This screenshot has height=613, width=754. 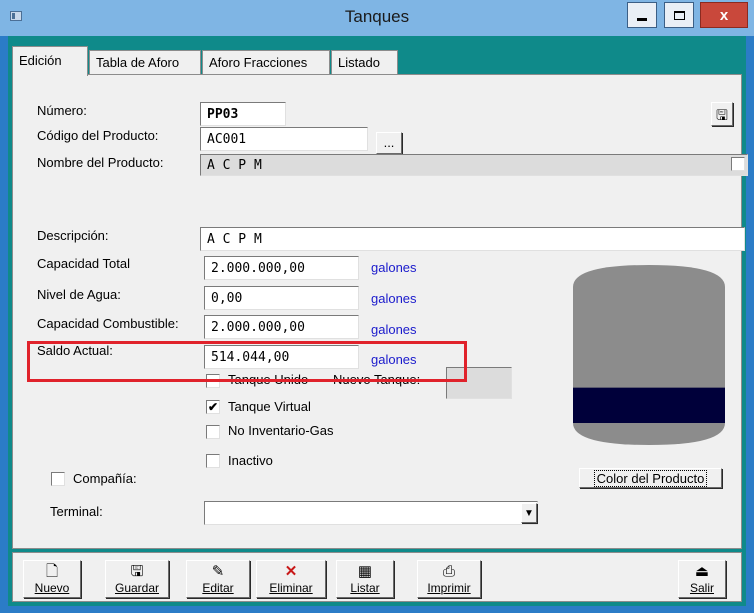 What do you see at coordinates (365, 571) in the screenshot?
I see `calendar-list-icon: ▦` at bounding box center [365, 571].